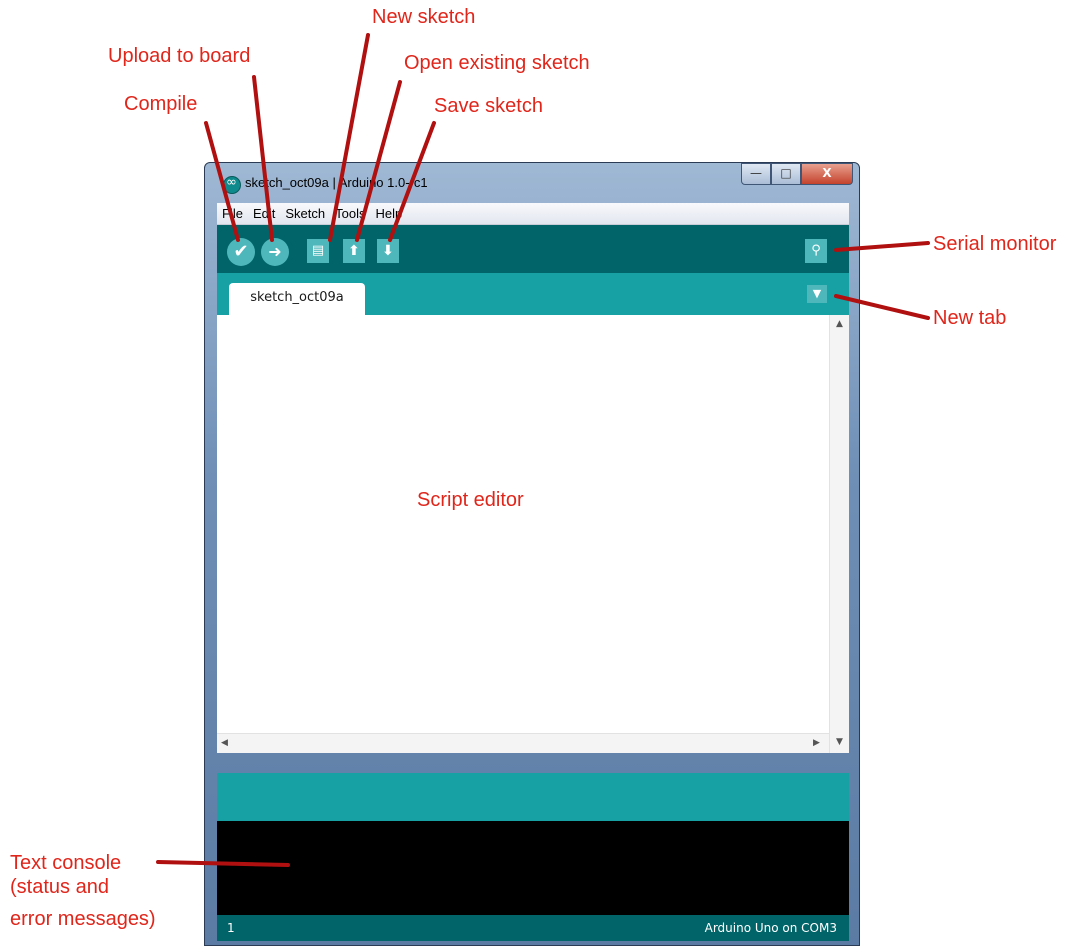 This screenshot has width=1087, height=947. I want to click on annotation-script-editor: Script editor, so click(470, 500).